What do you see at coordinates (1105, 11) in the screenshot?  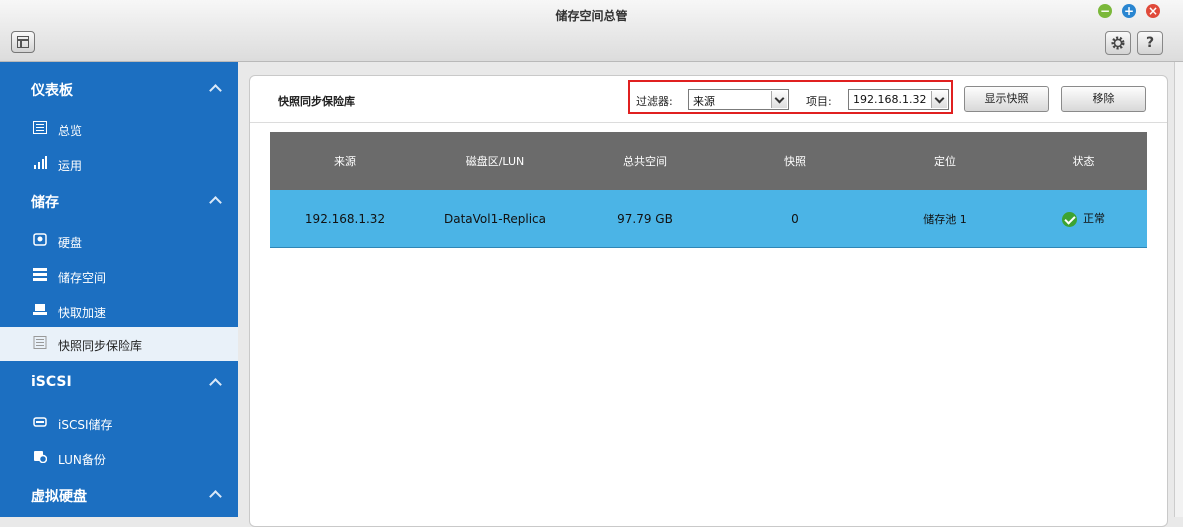 I see `minimize-icon: −` at bounding box center [1105, 11].